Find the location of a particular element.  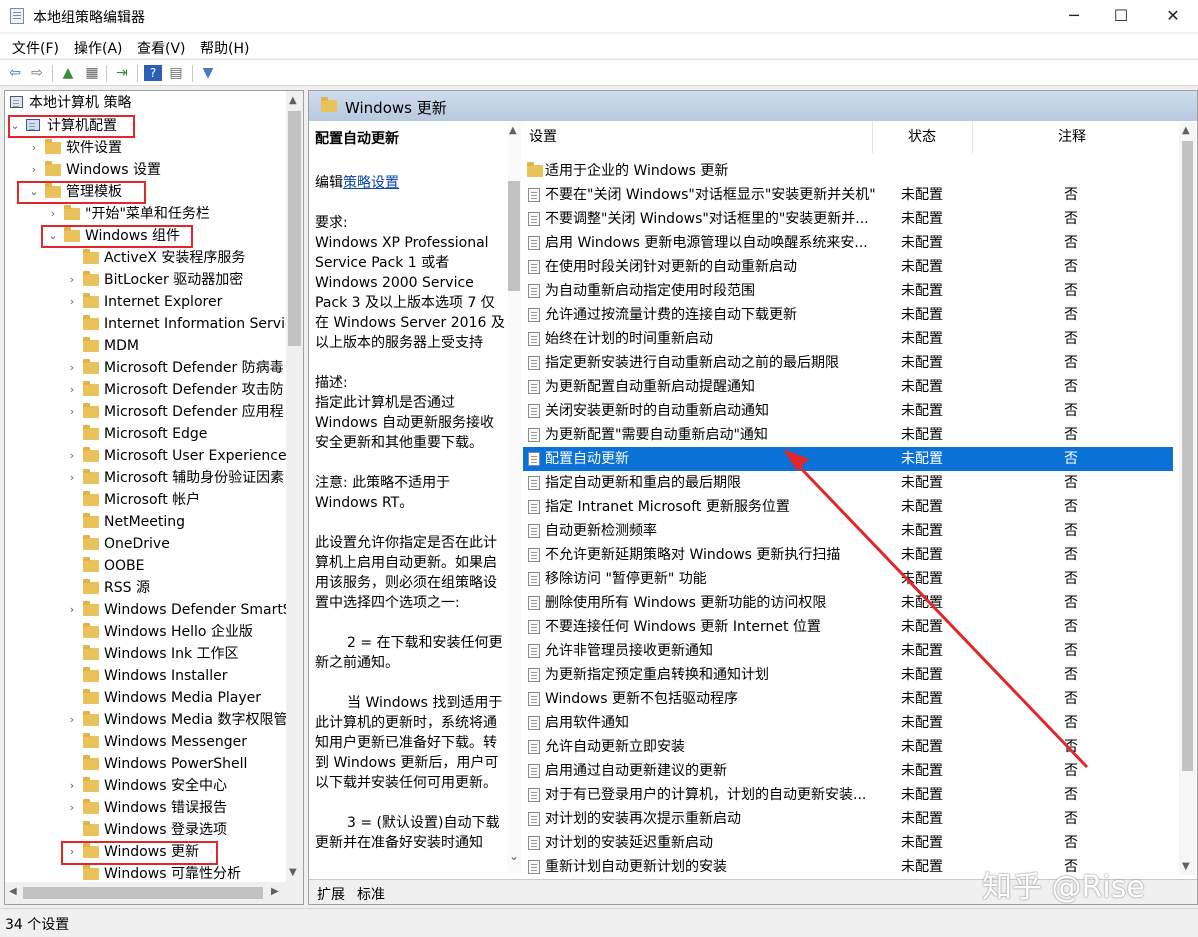

tab-extended: 扩展 is located at coordinates (331, 894).